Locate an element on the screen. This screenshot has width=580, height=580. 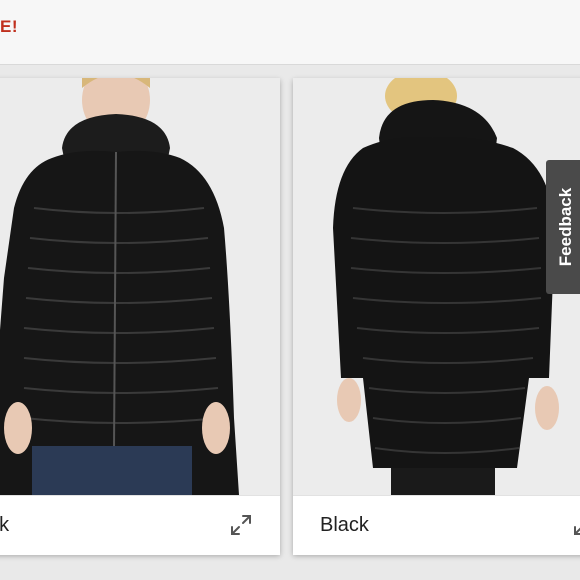
color-label: Black is located at coordinates (344, 525).